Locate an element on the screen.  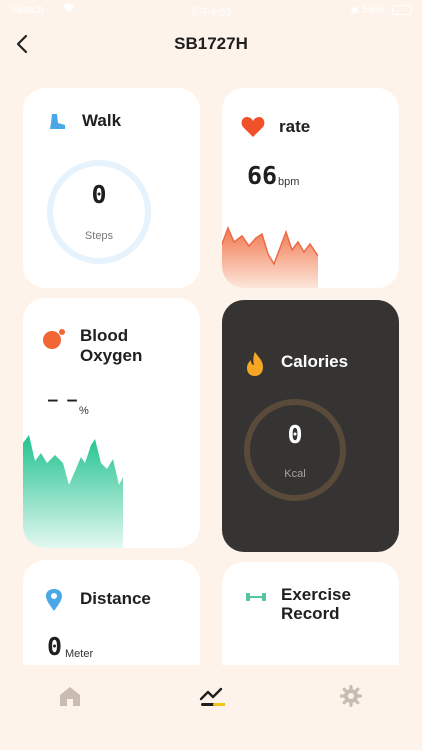
blood-oxygen-value: — — is located at coordinates (62, 399).